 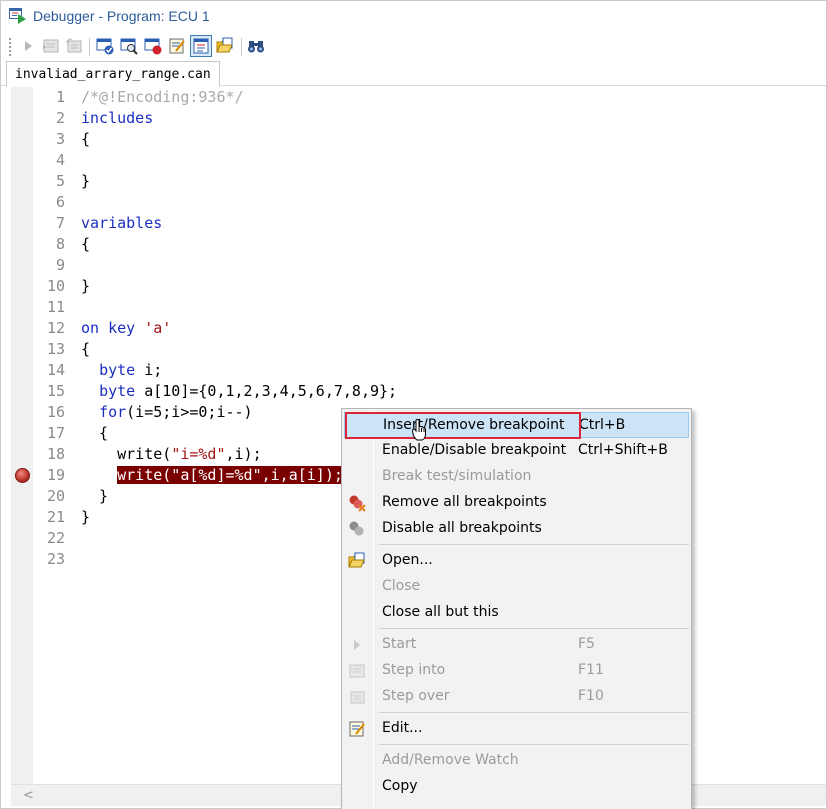 I want to click on find-button, so click(x=256, y=46).